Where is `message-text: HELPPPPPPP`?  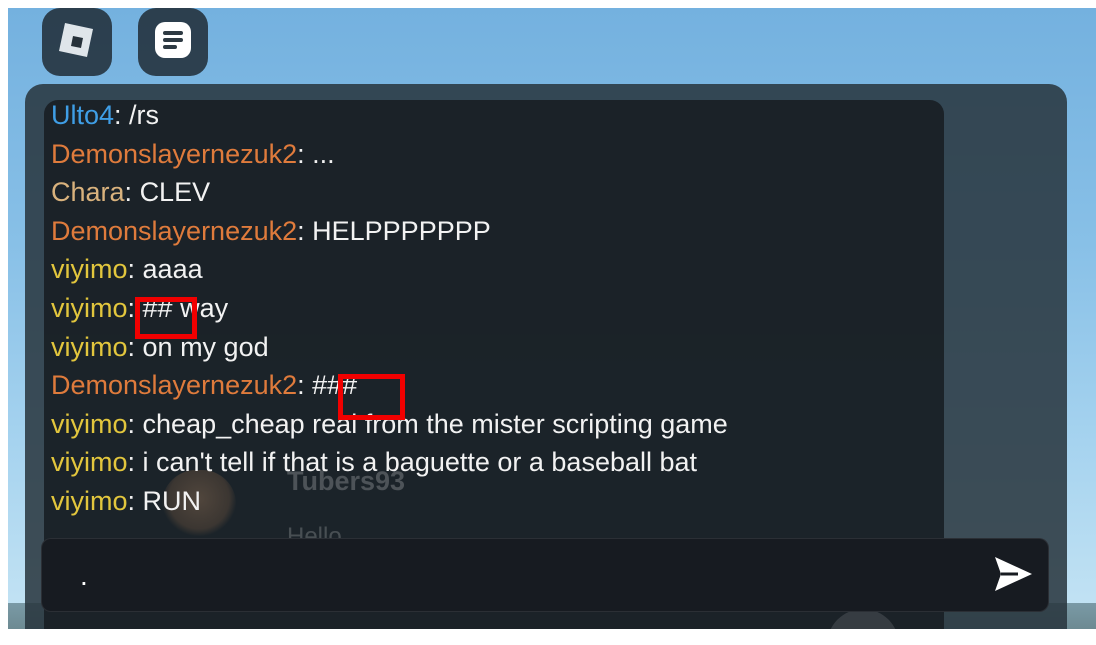
message-text: HELPPPPPPP is located at coordinates (401, 230).